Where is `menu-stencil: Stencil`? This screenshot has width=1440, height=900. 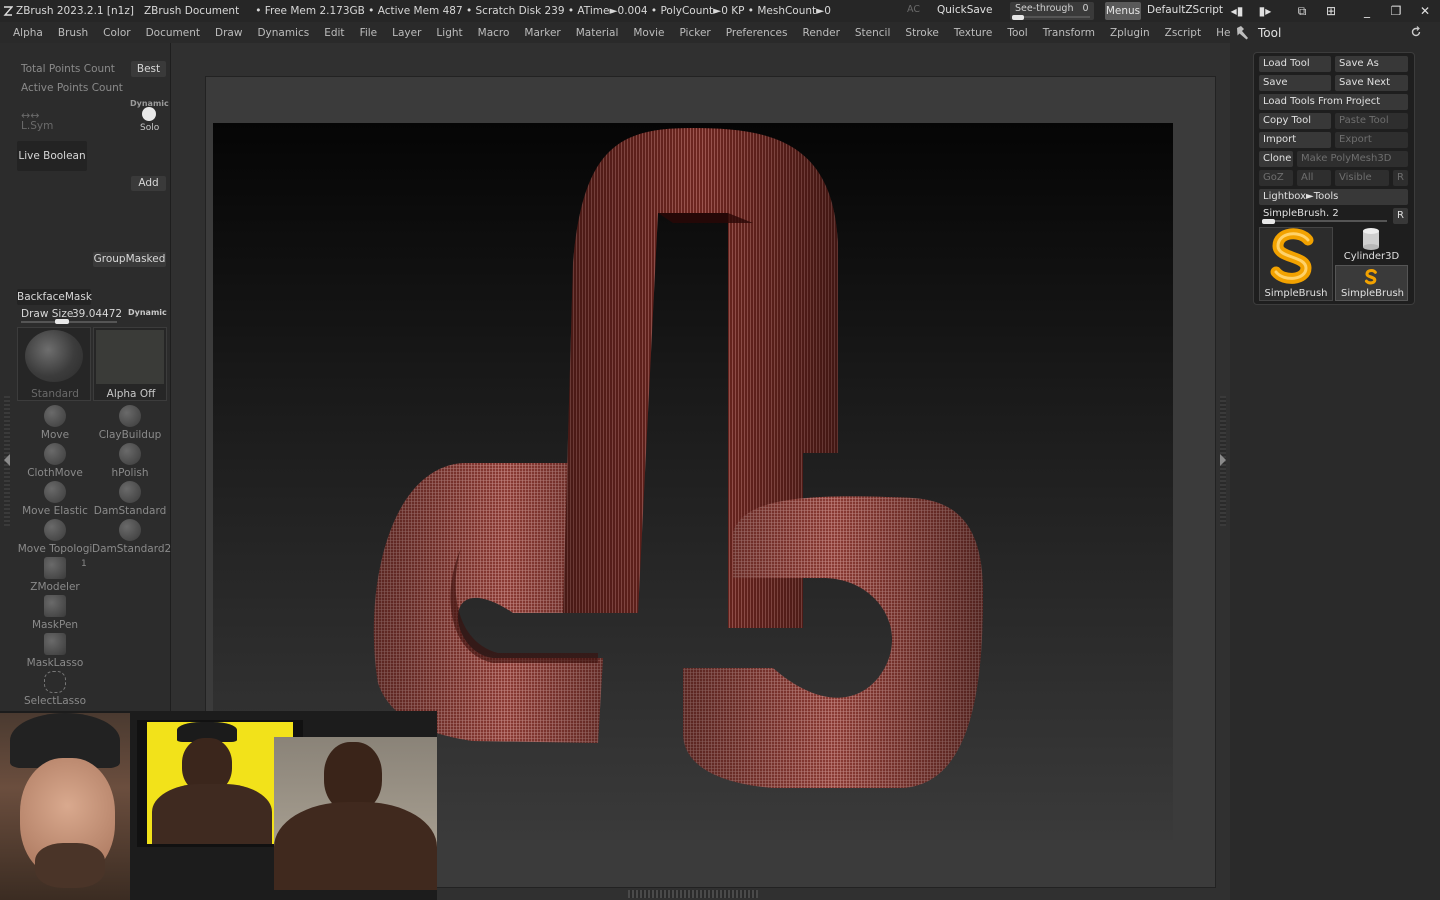 menu-stencil: Stencil is located at coordinates (873, 33).